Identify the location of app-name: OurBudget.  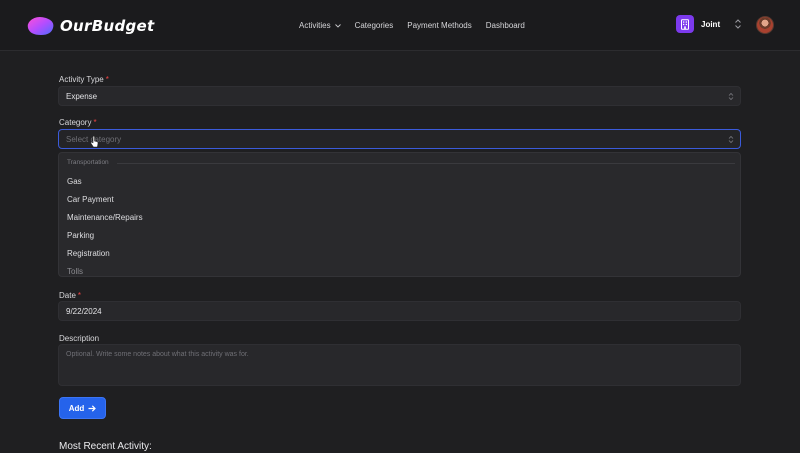
(107, 26).